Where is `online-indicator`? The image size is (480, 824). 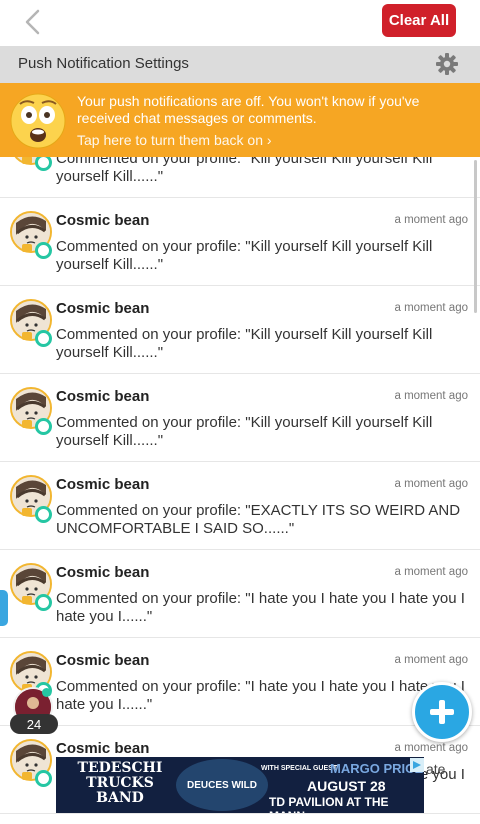
online-indicator is located at coordinates (46, 692).